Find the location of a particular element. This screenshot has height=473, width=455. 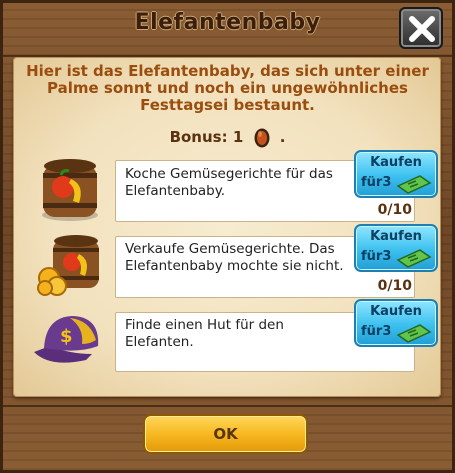

bonus-value: 1 is located at coordinates (238, 137).